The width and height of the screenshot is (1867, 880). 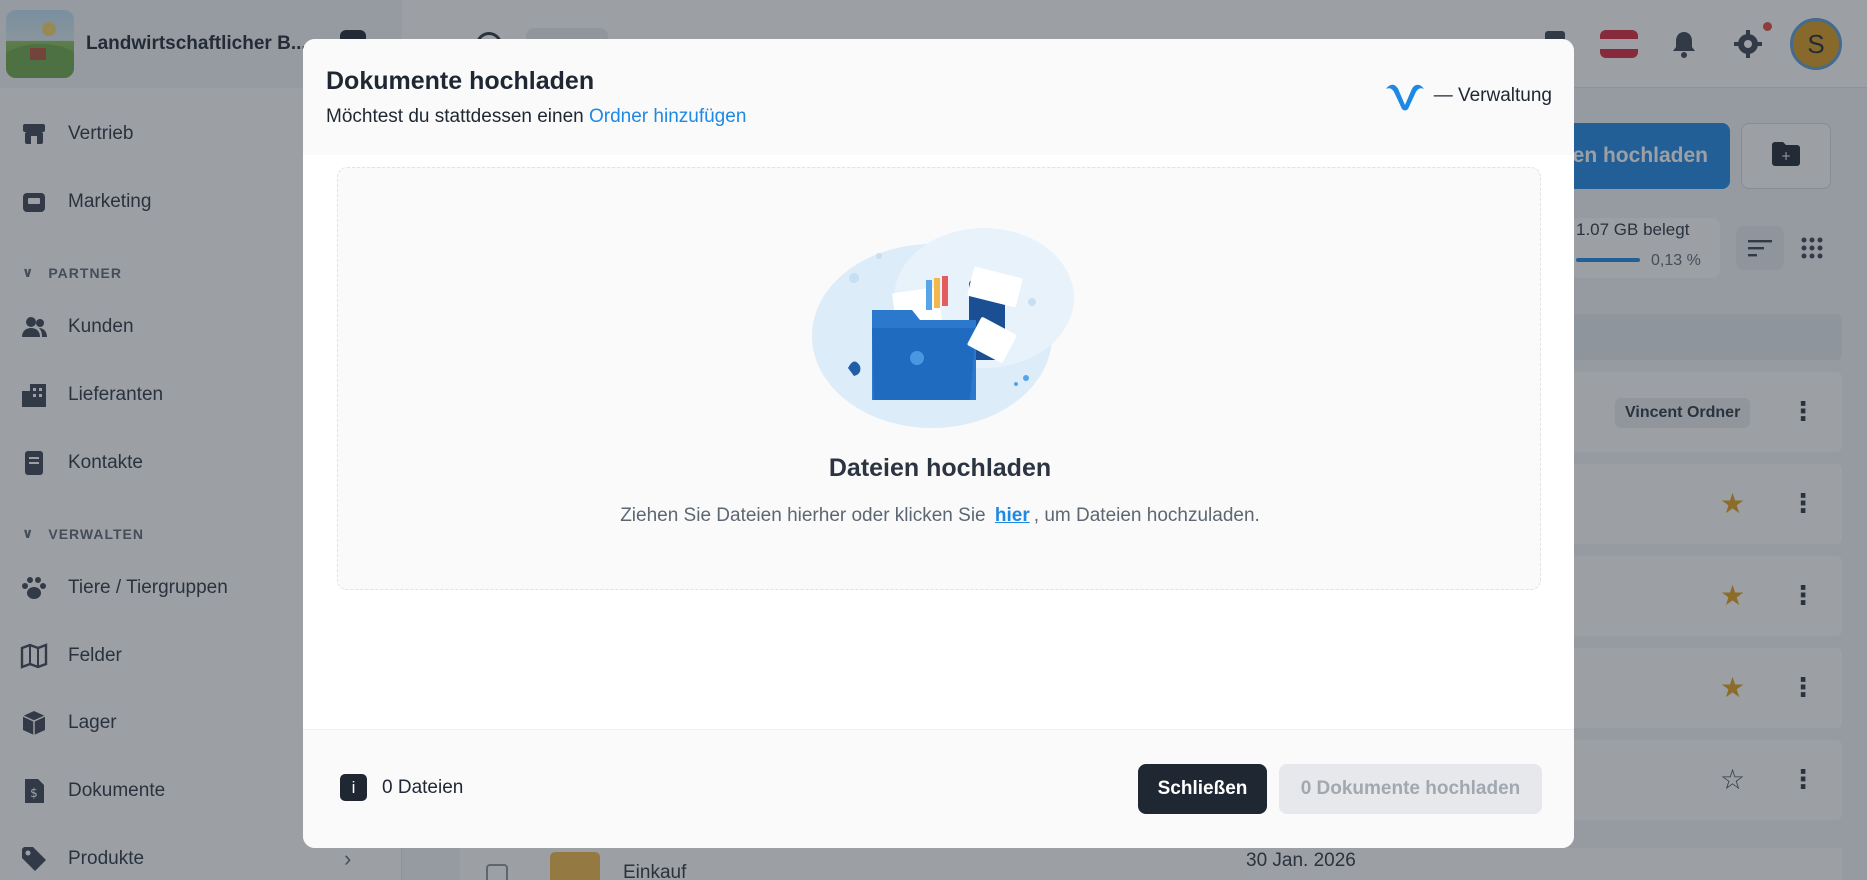 What do you see at coordinates (1146, 515) in the screenshot?
I see `dropzone-text-after: , um Dateien hochzuladen.` at bounding box center [1146, 515].